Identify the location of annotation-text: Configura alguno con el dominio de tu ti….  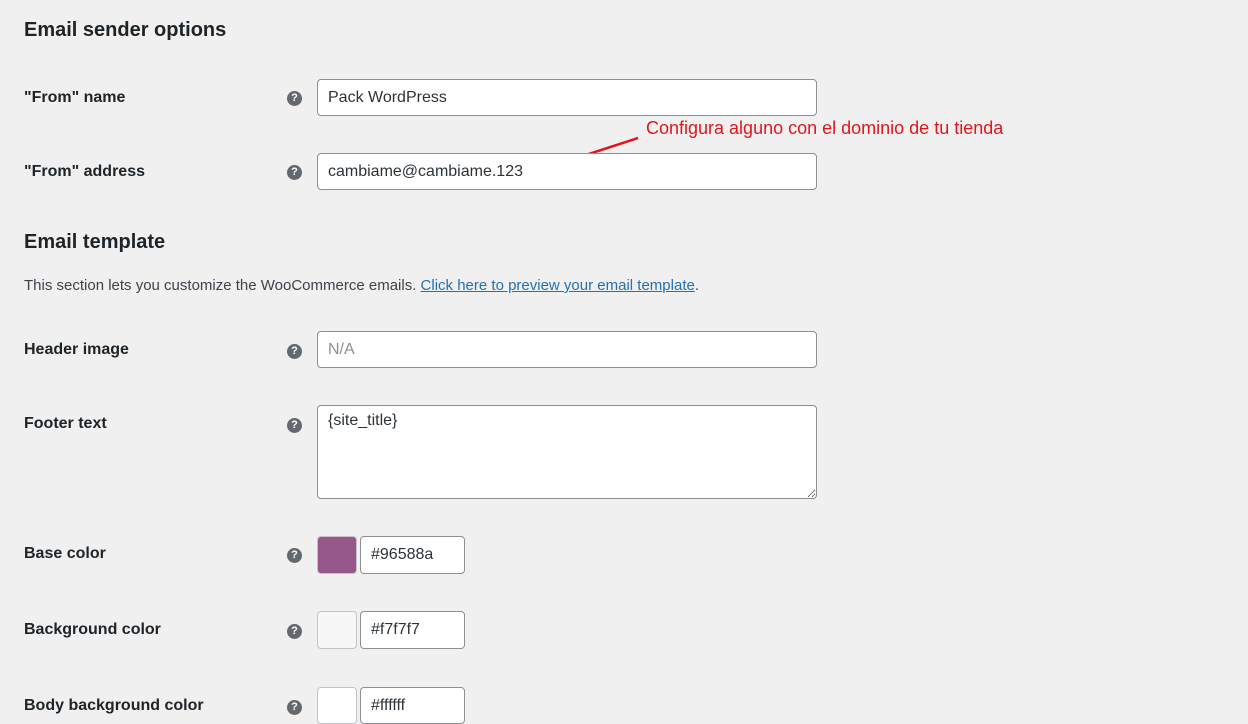
(825, 128).